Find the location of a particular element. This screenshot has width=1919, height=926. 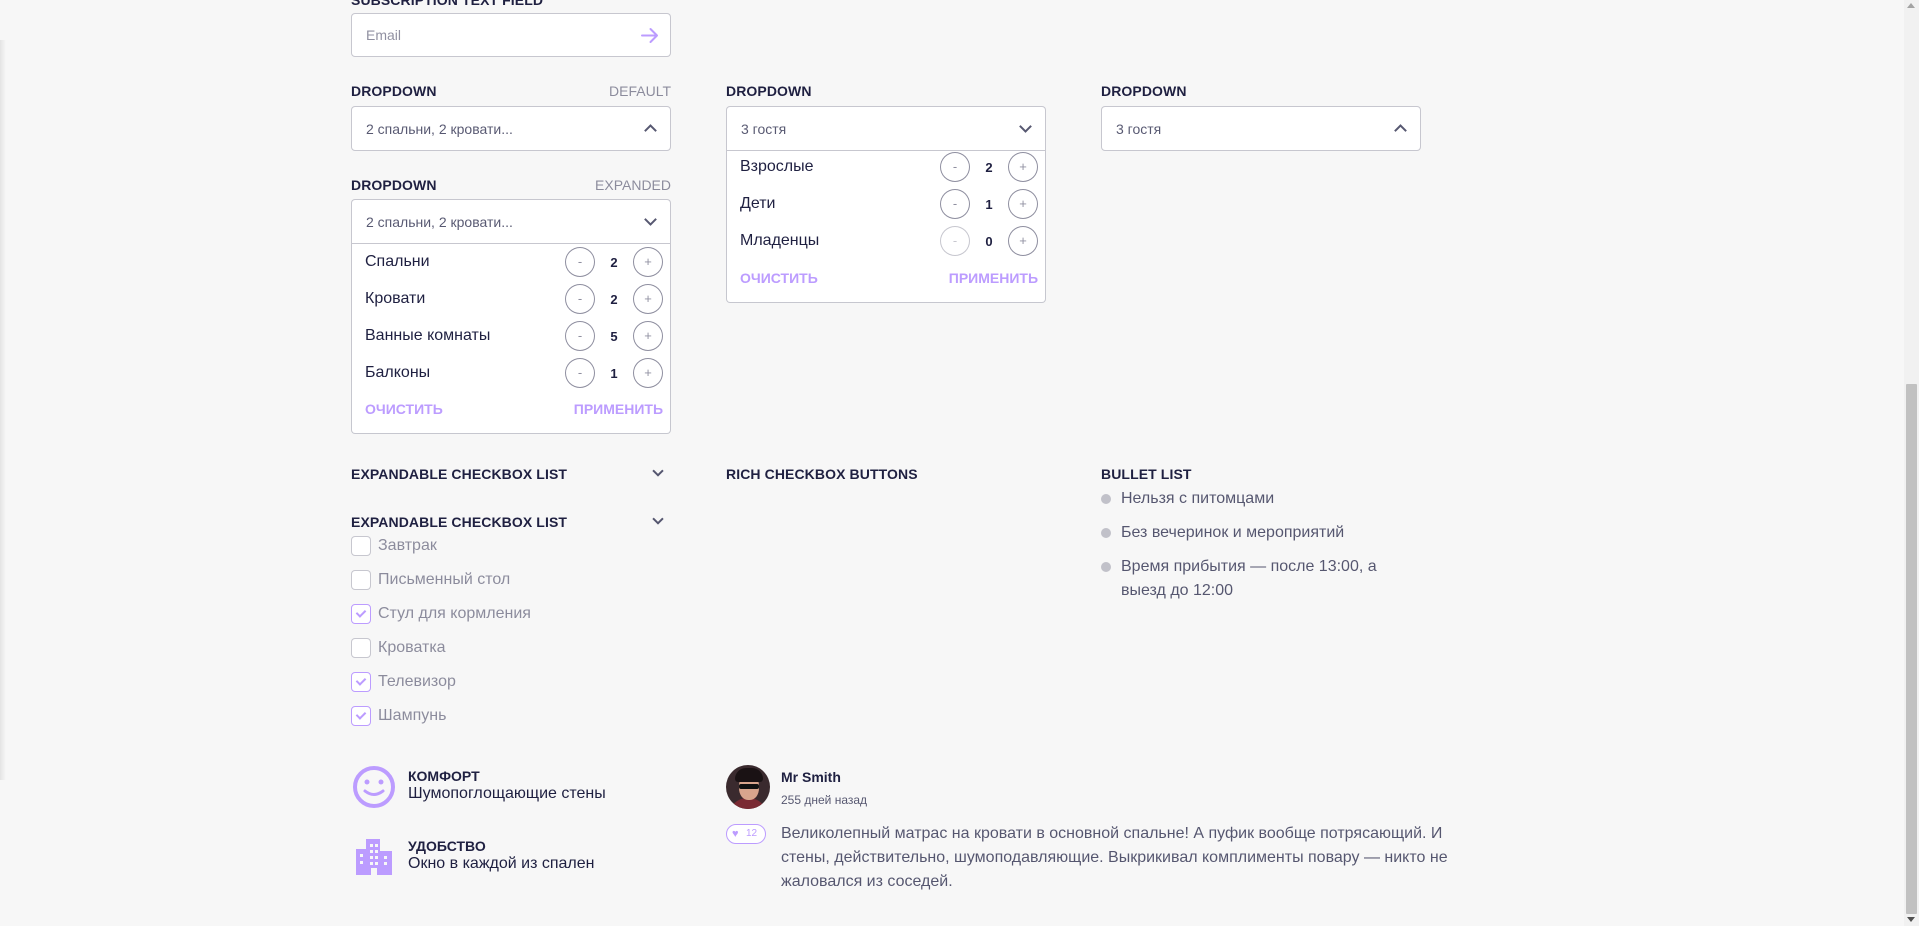

checkbox-label: Кроватка is located at coordinates (412, 647).